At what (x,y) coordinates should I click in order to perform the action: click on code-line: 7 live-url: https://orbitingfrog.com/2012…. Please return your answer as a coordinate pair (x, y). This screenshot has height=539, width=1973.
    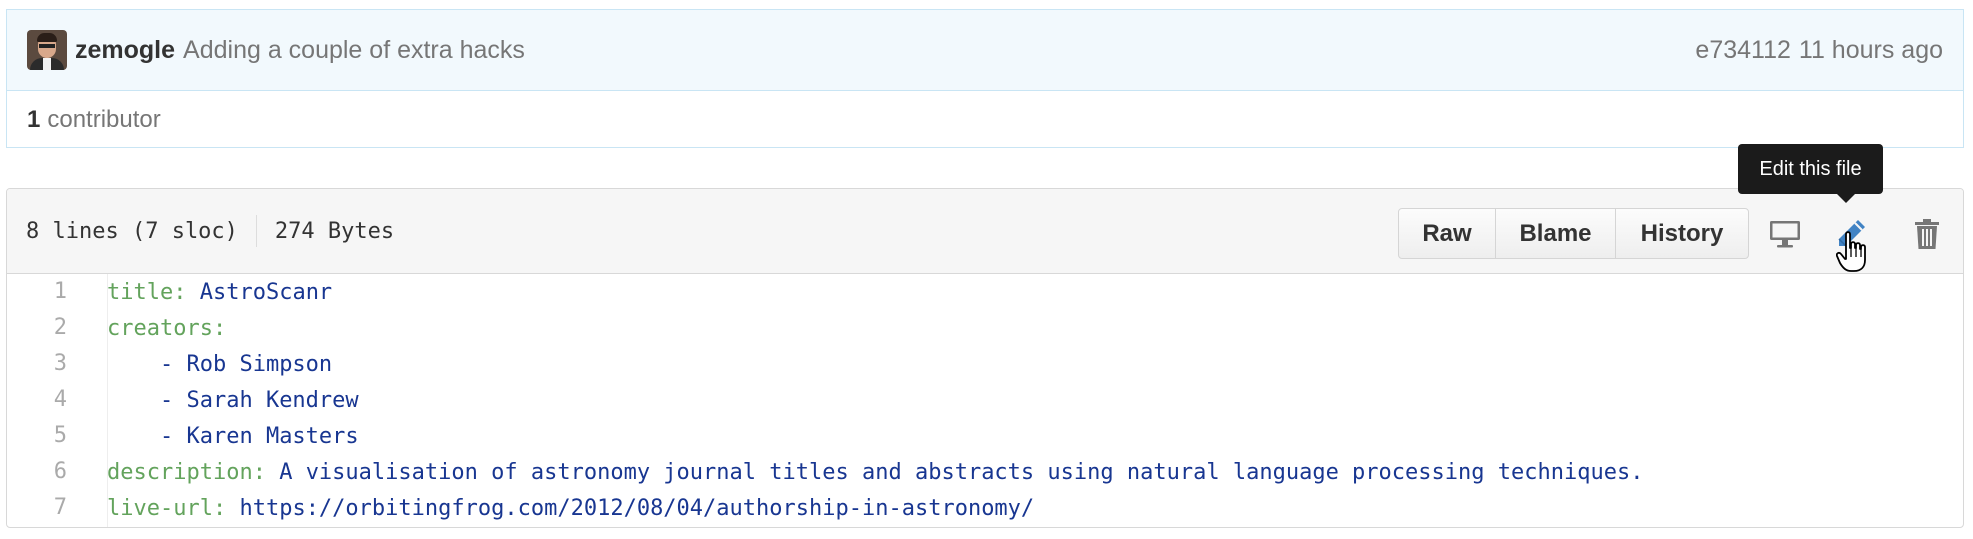
    Looking at the image, I should click on (985, 508).